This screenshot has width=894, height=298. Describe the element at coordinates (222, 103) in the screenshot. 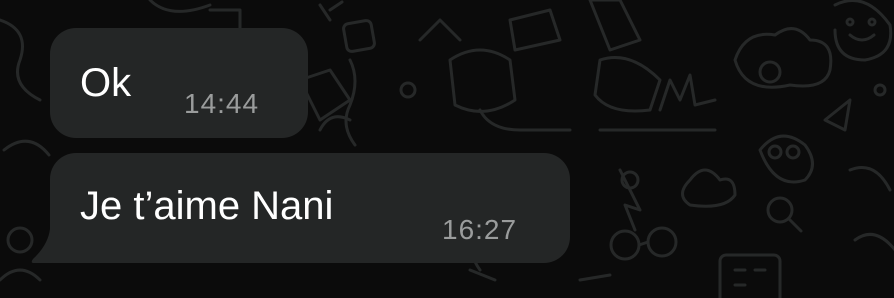

I see `message-timestamp: 14:44` at that location.